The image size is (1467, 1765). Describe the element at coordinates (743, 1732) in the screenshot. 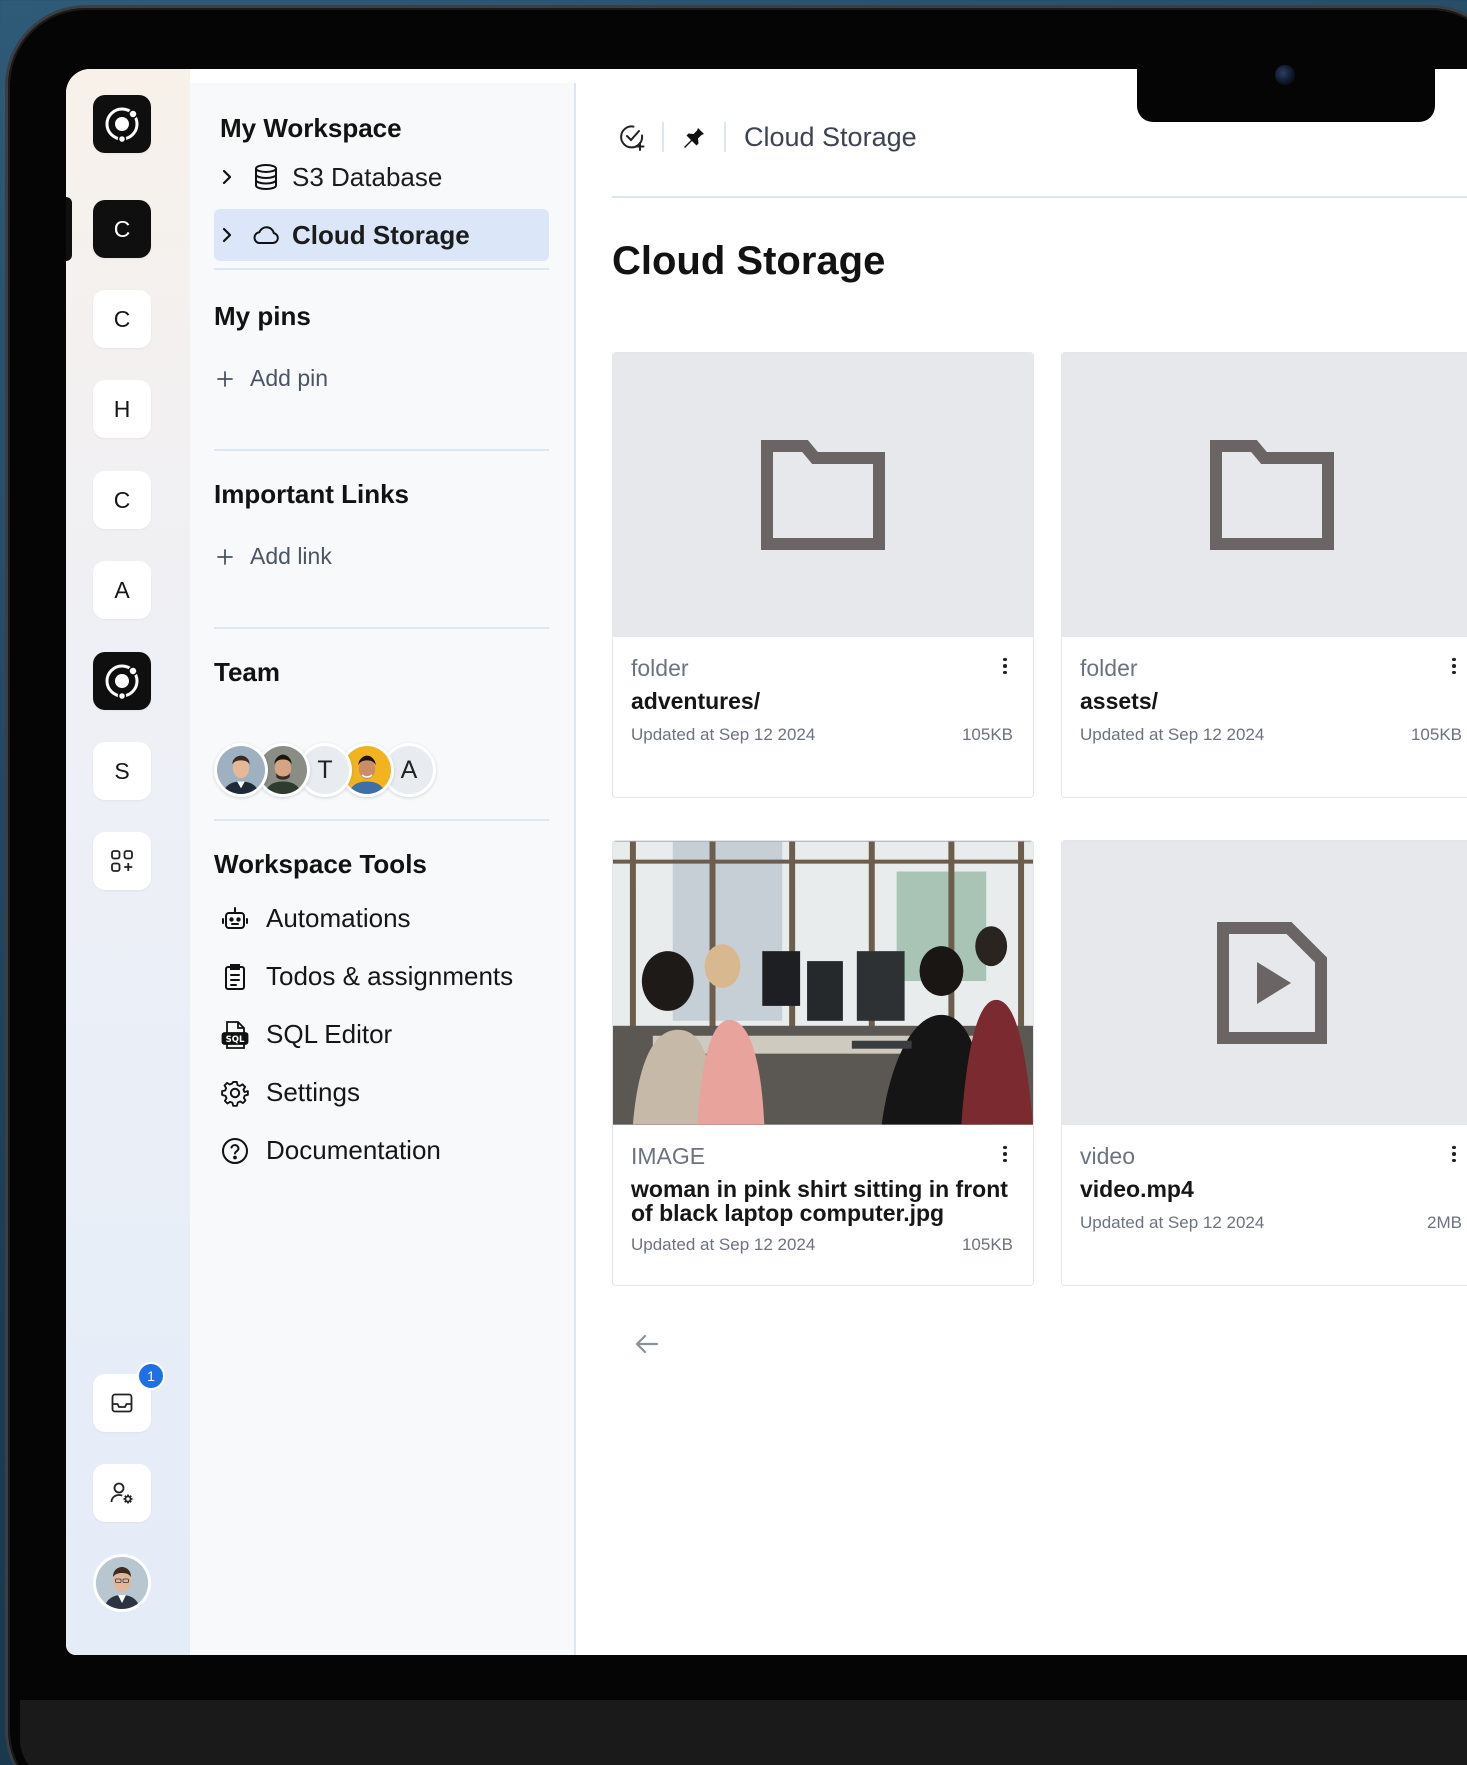

I see `device-chin` at that location.